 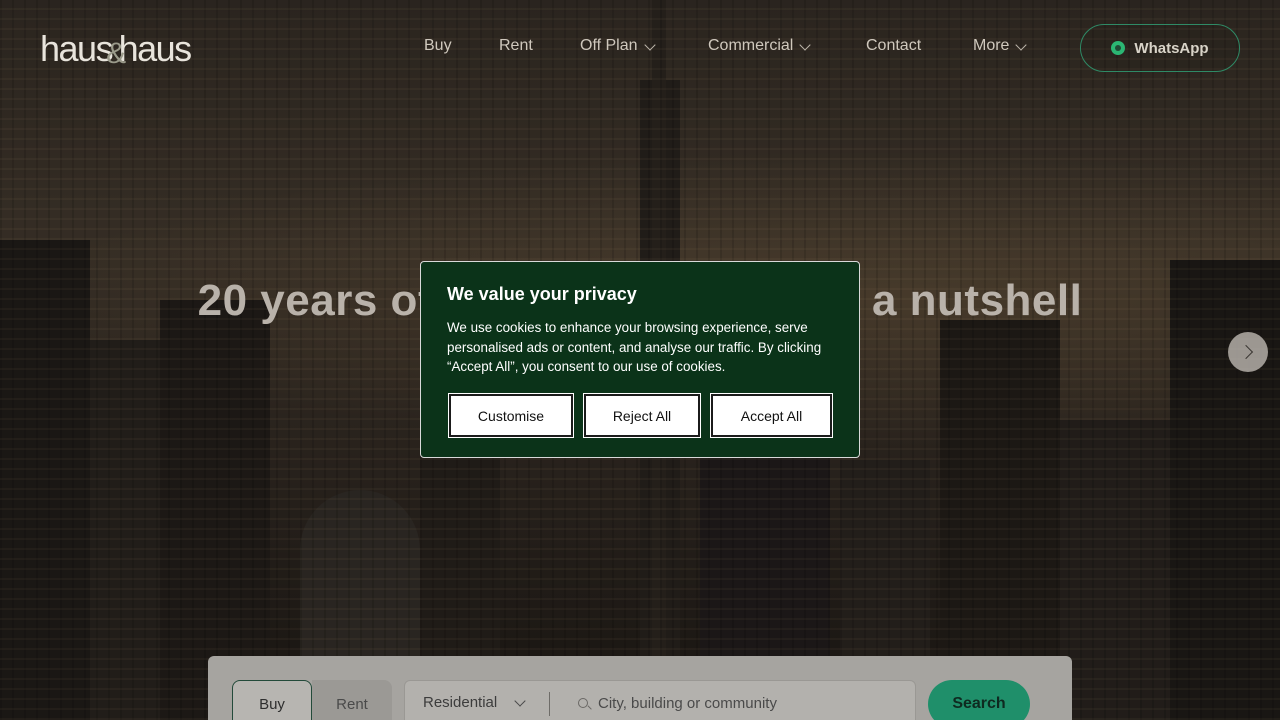 I want to click on search-icon, so click(x=583, y=703).